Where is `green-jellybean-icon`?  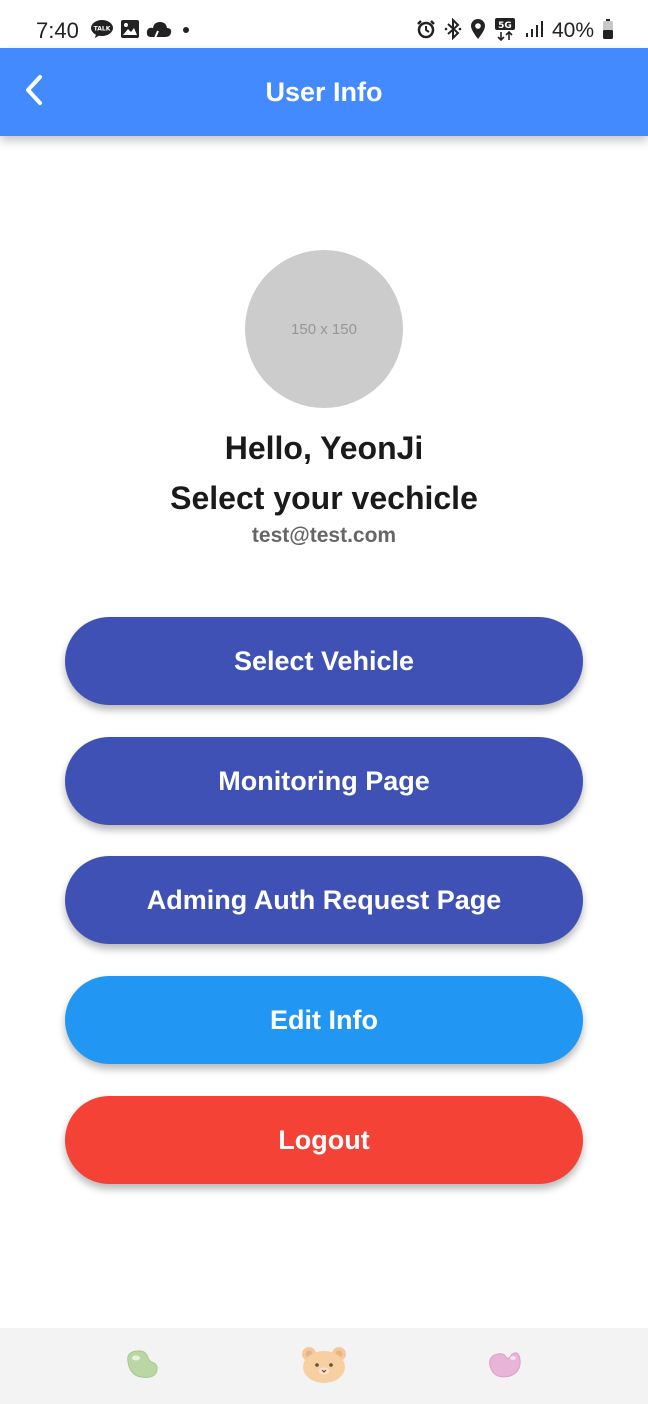 green-jellybean-icon is located at coordinates (142, 1366).